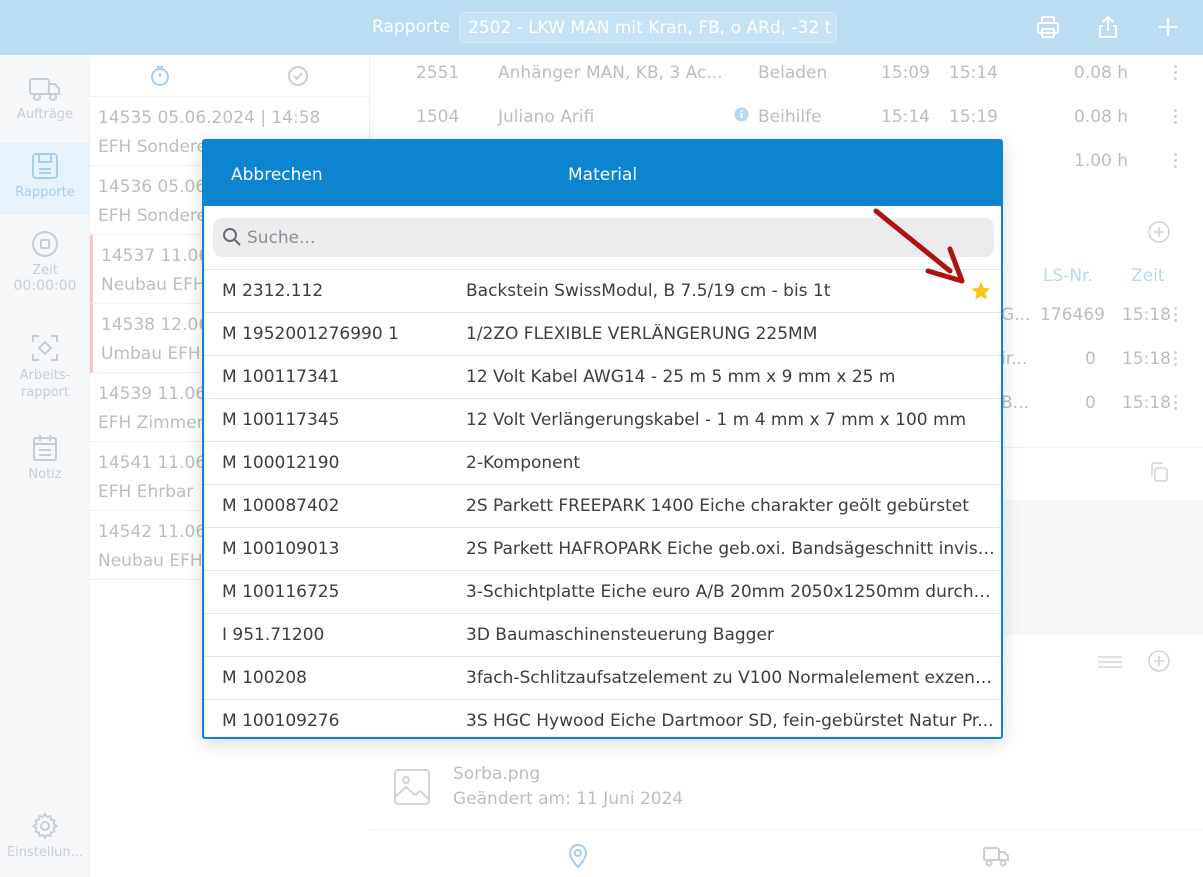 The width and height of the screenshot is (1203, 877). I want to click on modal-header: Abbrechen Material, so click(602, 173).